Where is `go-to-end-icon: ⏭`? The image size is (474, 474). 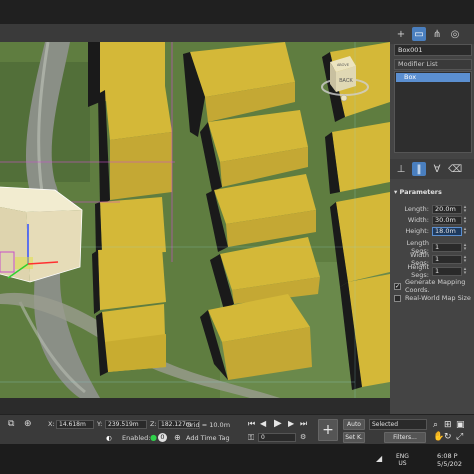
go-to-end-icon: ⏭ is located at coordinates (303, 424).